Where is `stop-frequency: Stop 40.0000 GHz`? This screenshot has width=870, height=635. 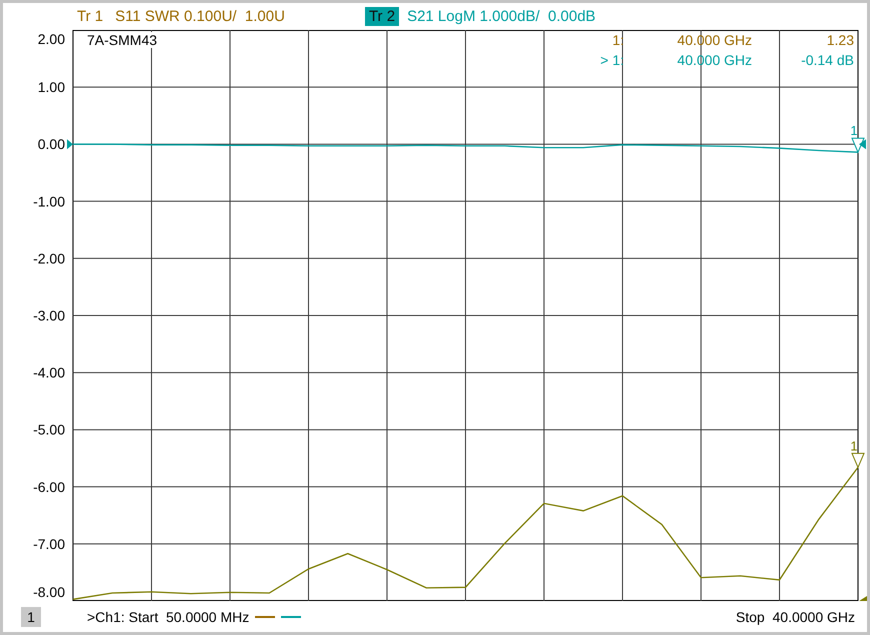 stop-frequency: Stop 40.0000 GHz is located at coordinates (795, 616).